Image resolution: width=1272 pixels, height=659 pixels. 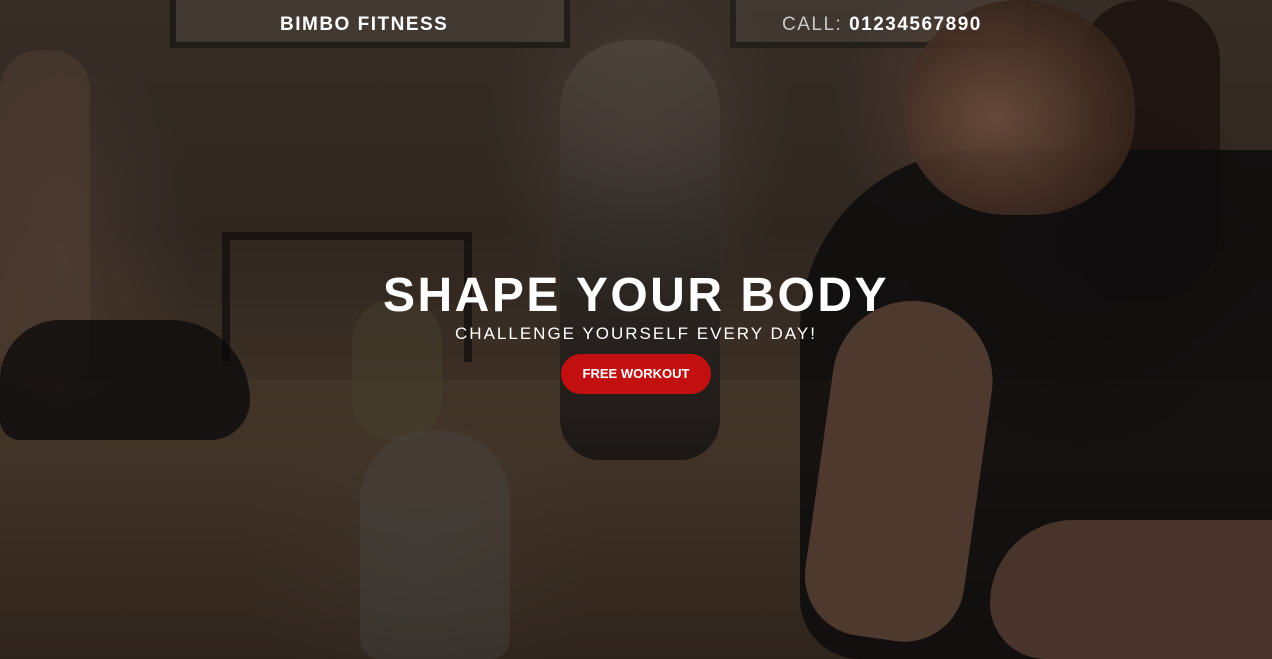 I want to click on brand-logo-link: BIMBO FITNESS, so click(x=364, y=25).